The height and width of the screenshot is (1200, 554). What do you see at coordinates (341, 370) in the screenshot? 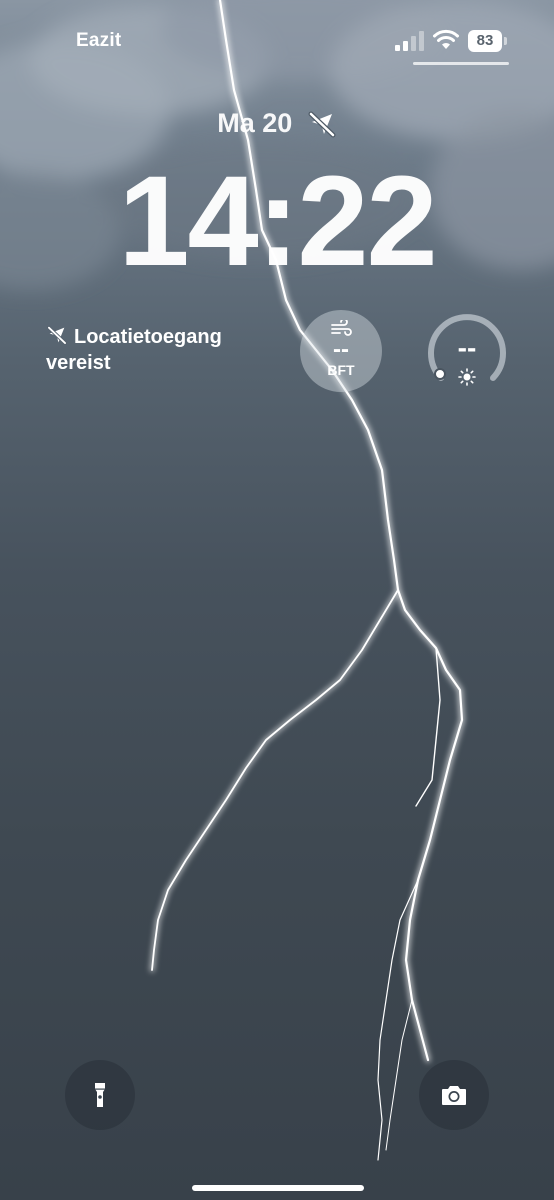
I see `wind-unit: BFT` at bounding box center [341, 370].